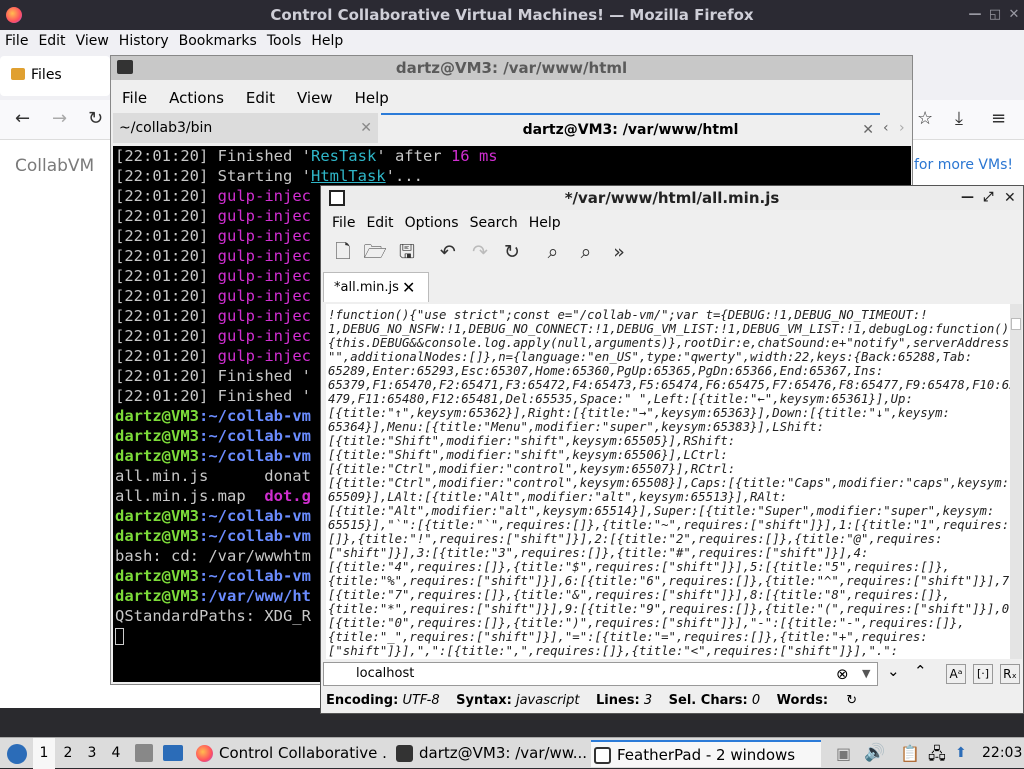 The image size is (1024, 769). What do you see at coordinates (245, 128) in the screenshot?
I see `terminal-tab-1: ~/collab3/bin ✕` at bounding box center [245, 128].